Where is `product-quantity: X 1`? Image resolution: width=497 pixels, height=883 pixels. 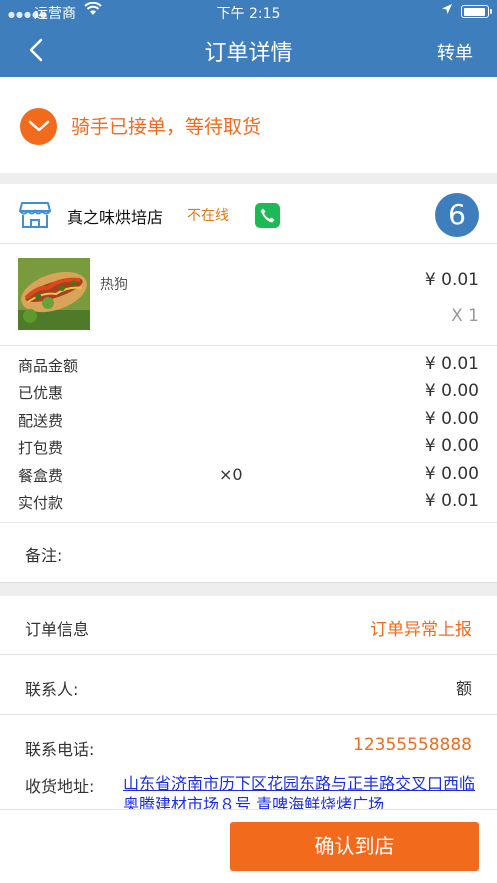 product-quantity: X 1 is located at coordinates (465, 316).